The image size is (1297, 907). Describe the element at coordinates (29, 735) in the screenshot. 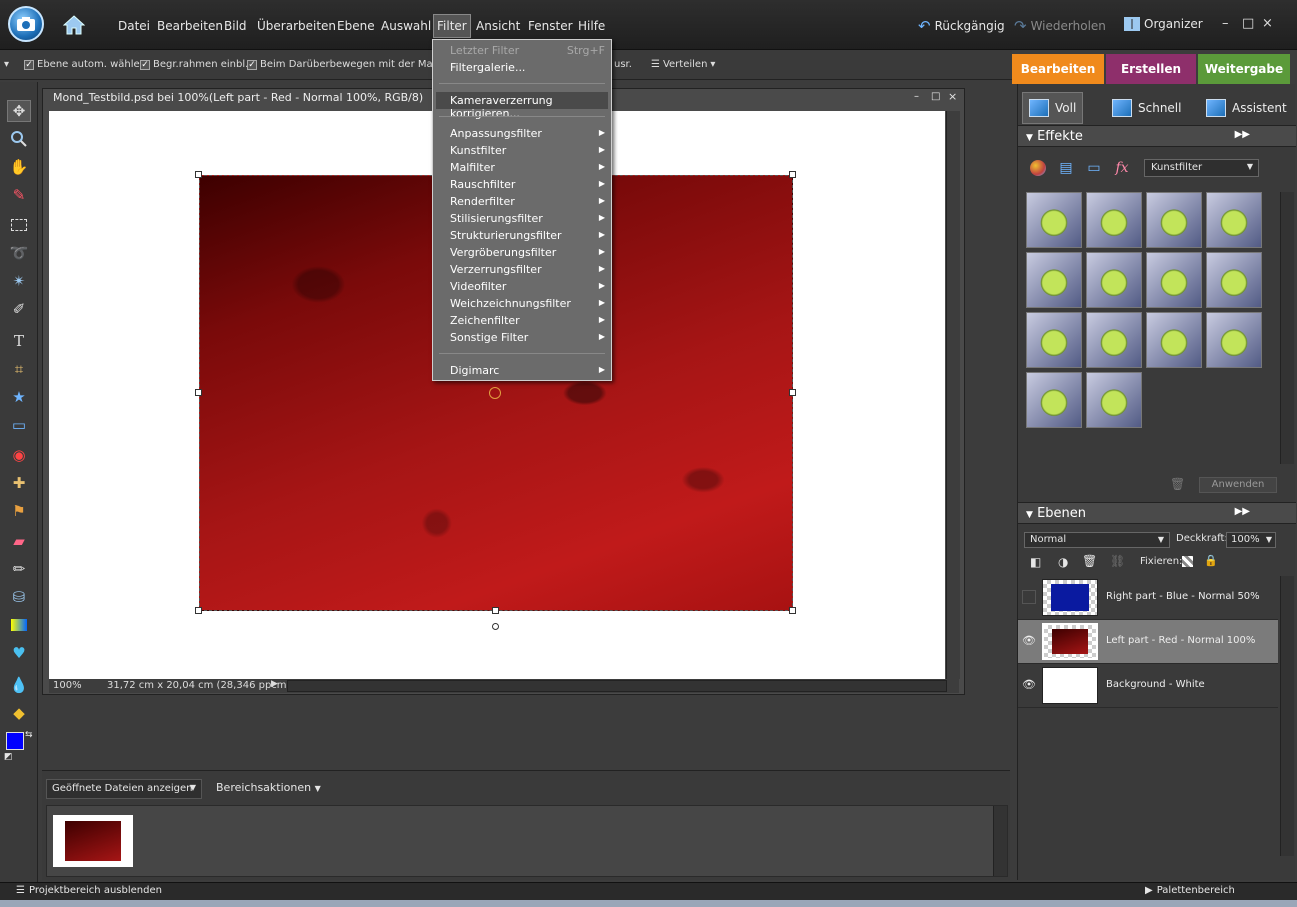

I see `swap-colors-icon: ⇆` at that location.